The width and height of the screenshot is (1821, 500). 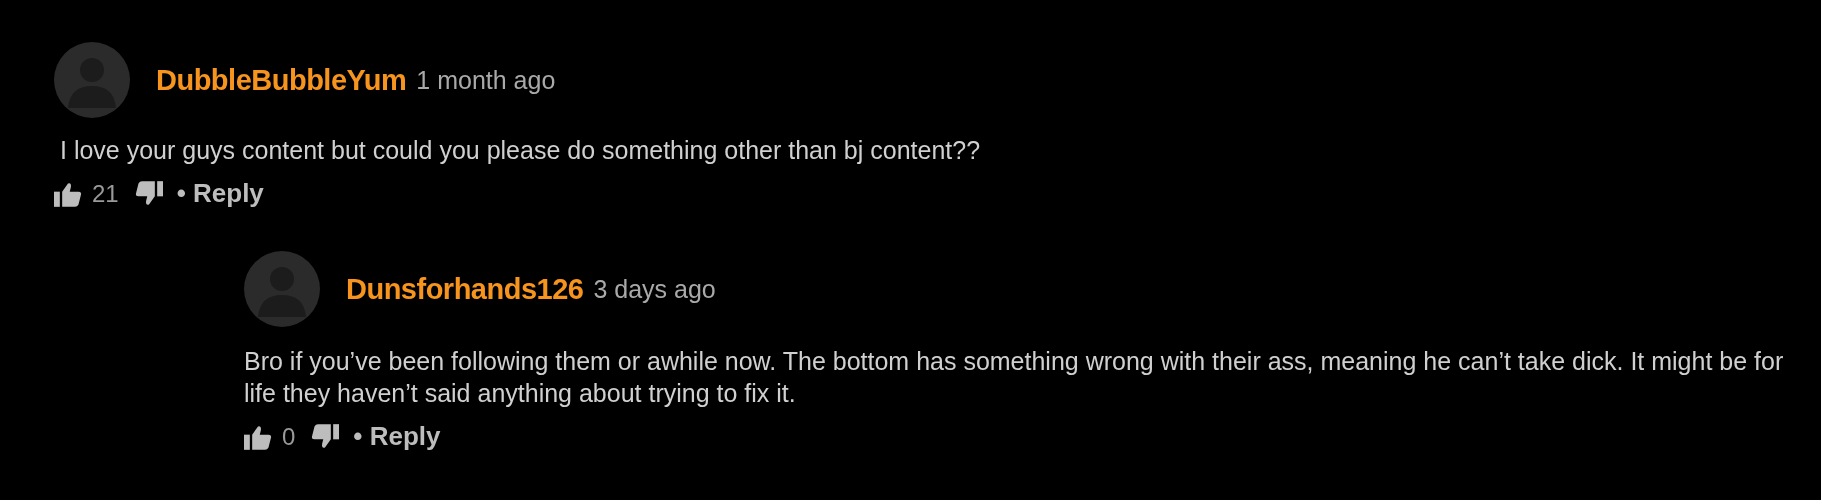 I want to click on comment-text: Bro if you’ve been following them or awhile now. The bottom has something wrong with their ass, meaning he can’t take dick. It might be for life they haven’t said anything about trying to fix it., so click(x=1014, y=377).